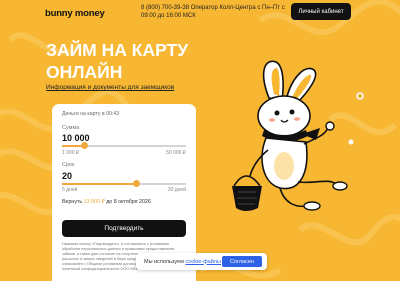  I want to click on cookie-text: Мы используем cookie-файлы, so click(182, 262).